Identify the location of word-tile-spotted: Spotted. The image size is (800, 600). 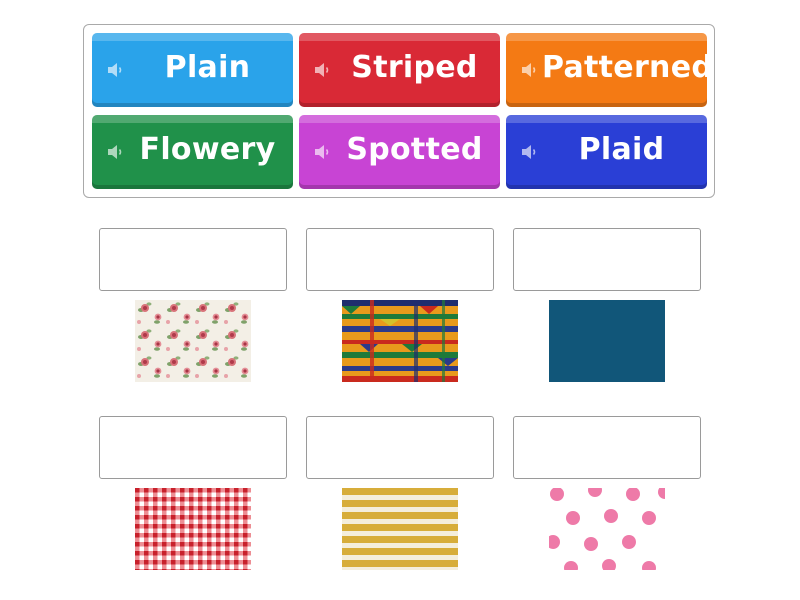
(399, 152).